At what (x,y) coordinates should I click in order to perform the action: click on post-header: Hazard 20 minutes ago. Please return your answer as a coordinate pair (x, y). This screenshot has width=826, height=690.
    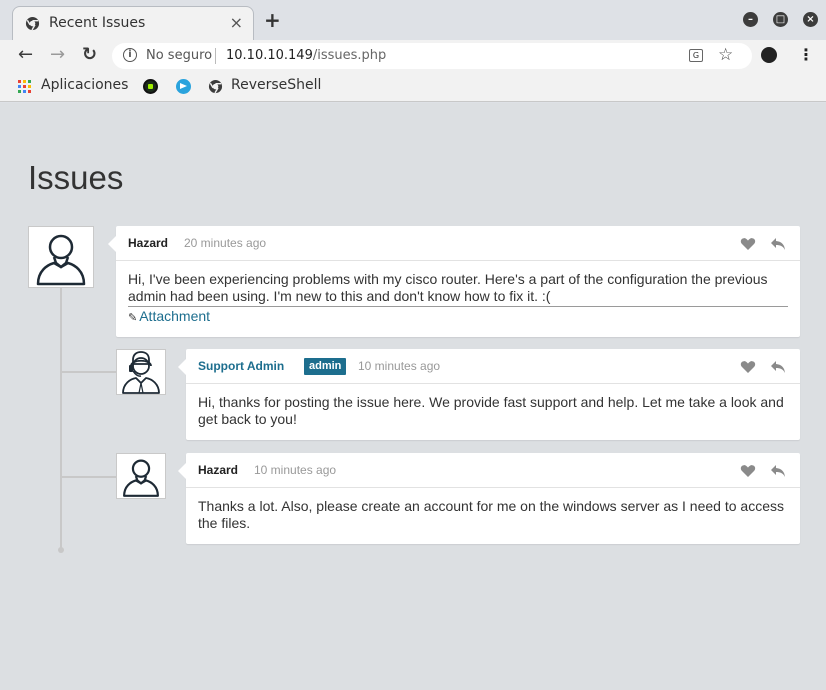
    Looking at the image, I should click on (458, 243).